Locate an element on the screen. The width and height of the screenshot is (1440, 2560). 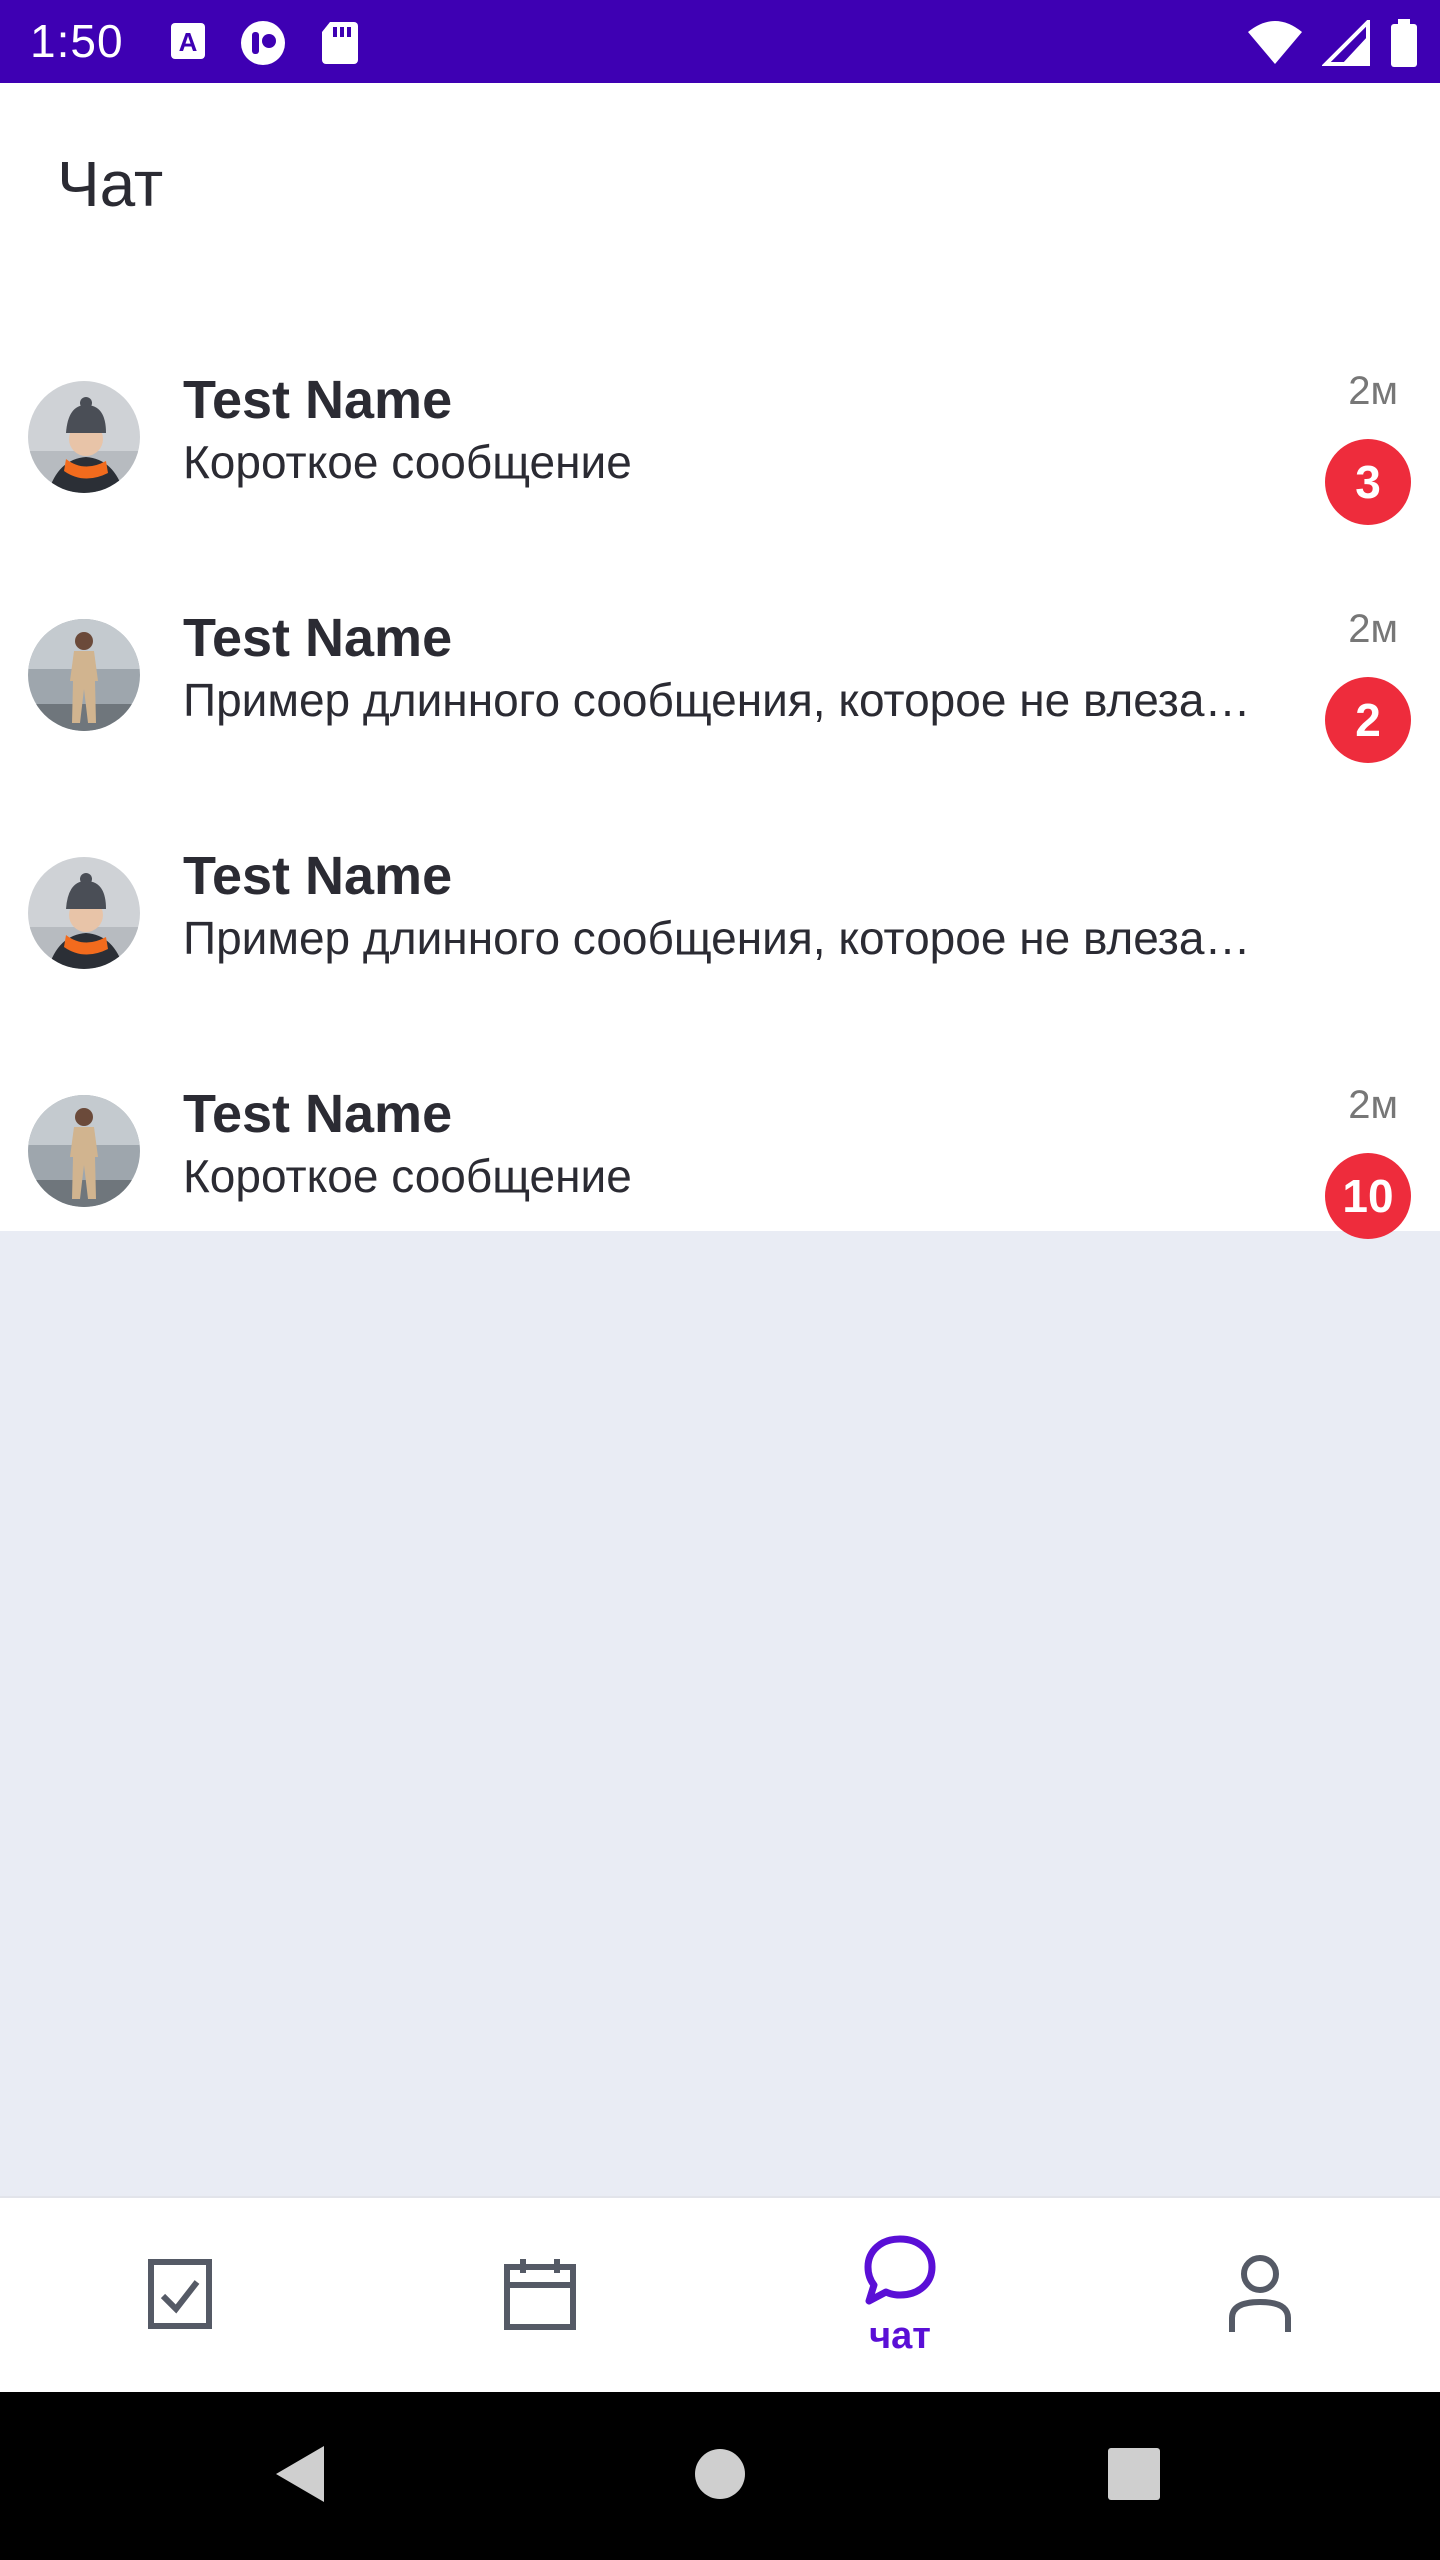
back-button is located at coordinates (300, 2476).